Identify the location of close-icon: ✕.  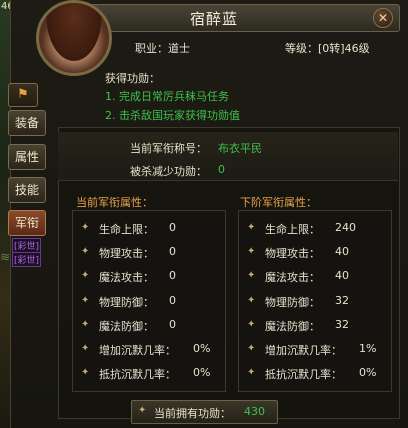
(383, 18).